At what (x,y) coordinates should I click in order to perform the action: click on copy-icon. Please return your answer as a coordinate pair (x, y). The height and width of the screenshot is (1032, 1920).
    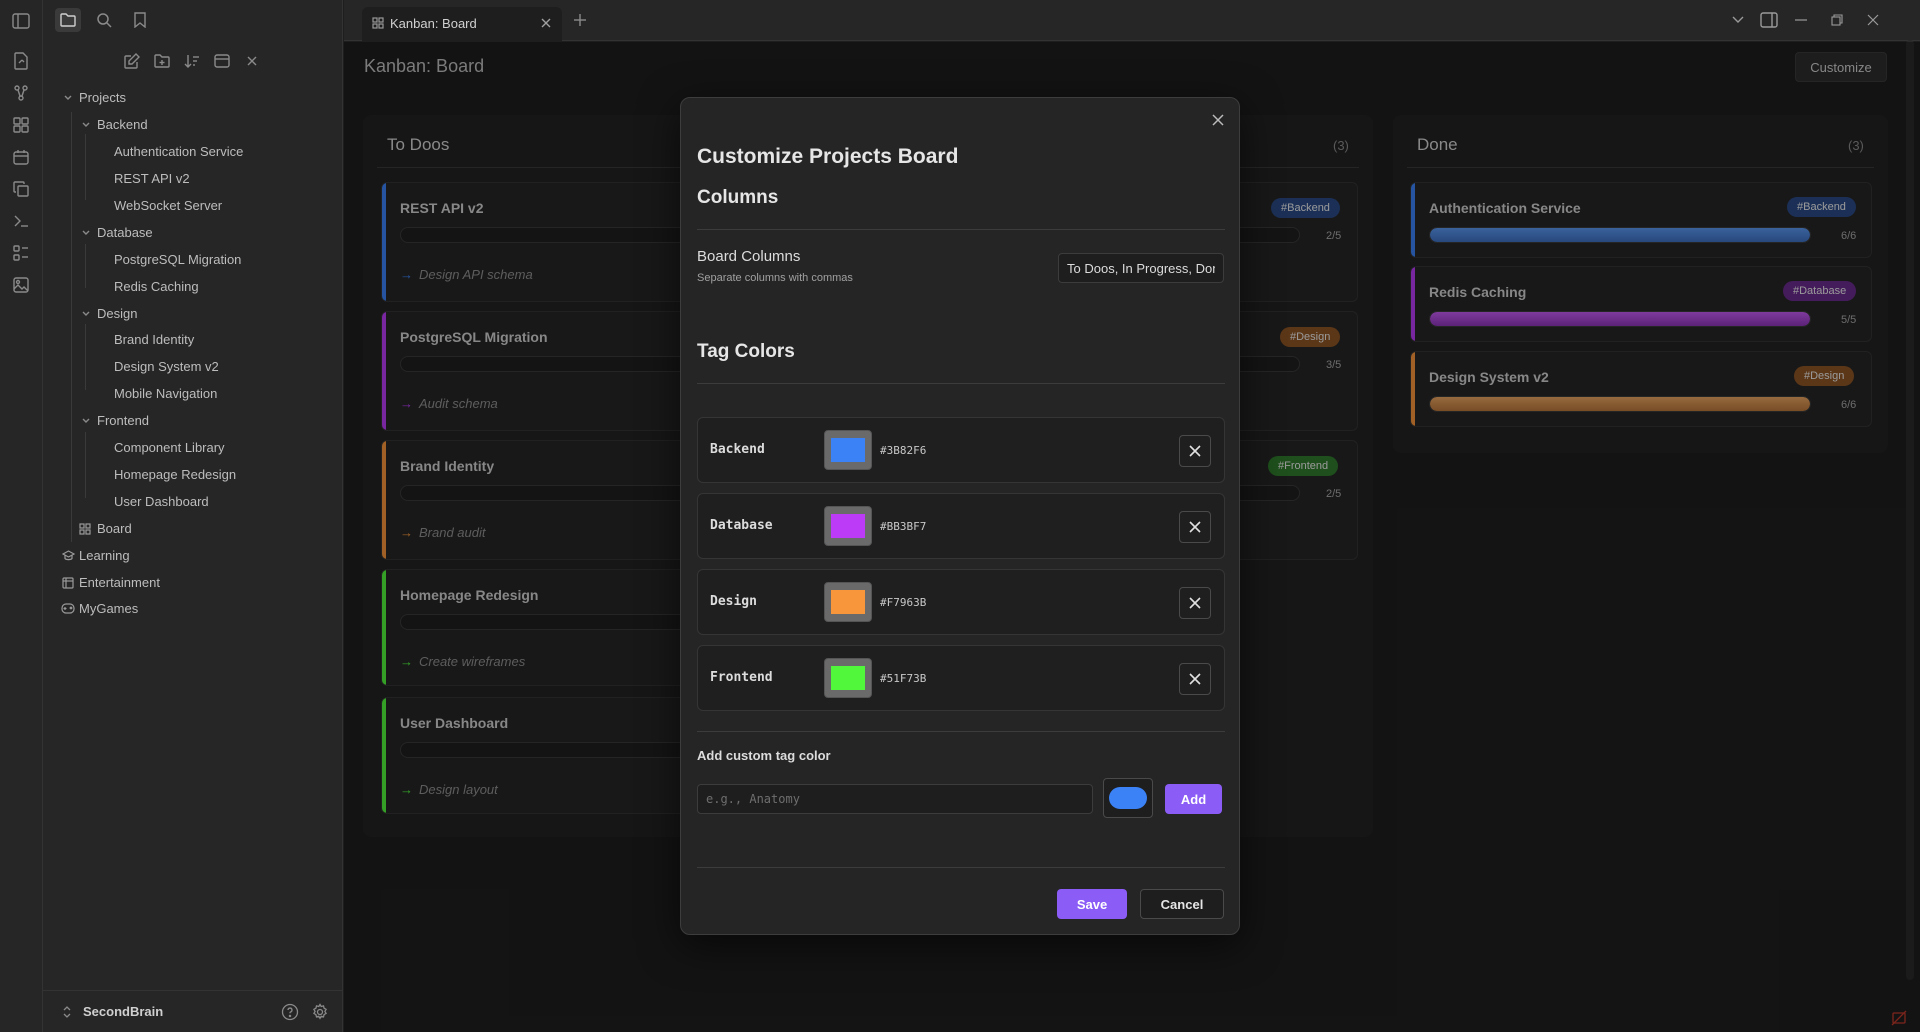
    Looking at the image, I should click on (21, 189).